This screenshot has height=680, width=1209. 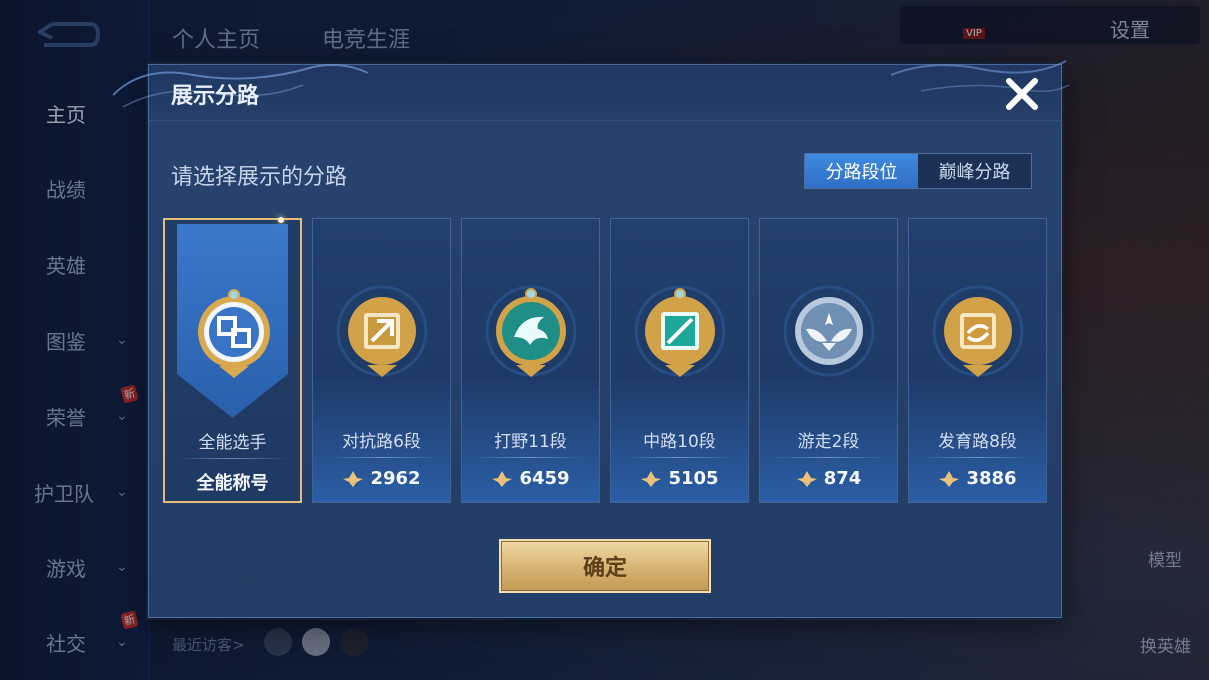 I want to click on lane-name: 全能选手, so click(x=232, y=443).